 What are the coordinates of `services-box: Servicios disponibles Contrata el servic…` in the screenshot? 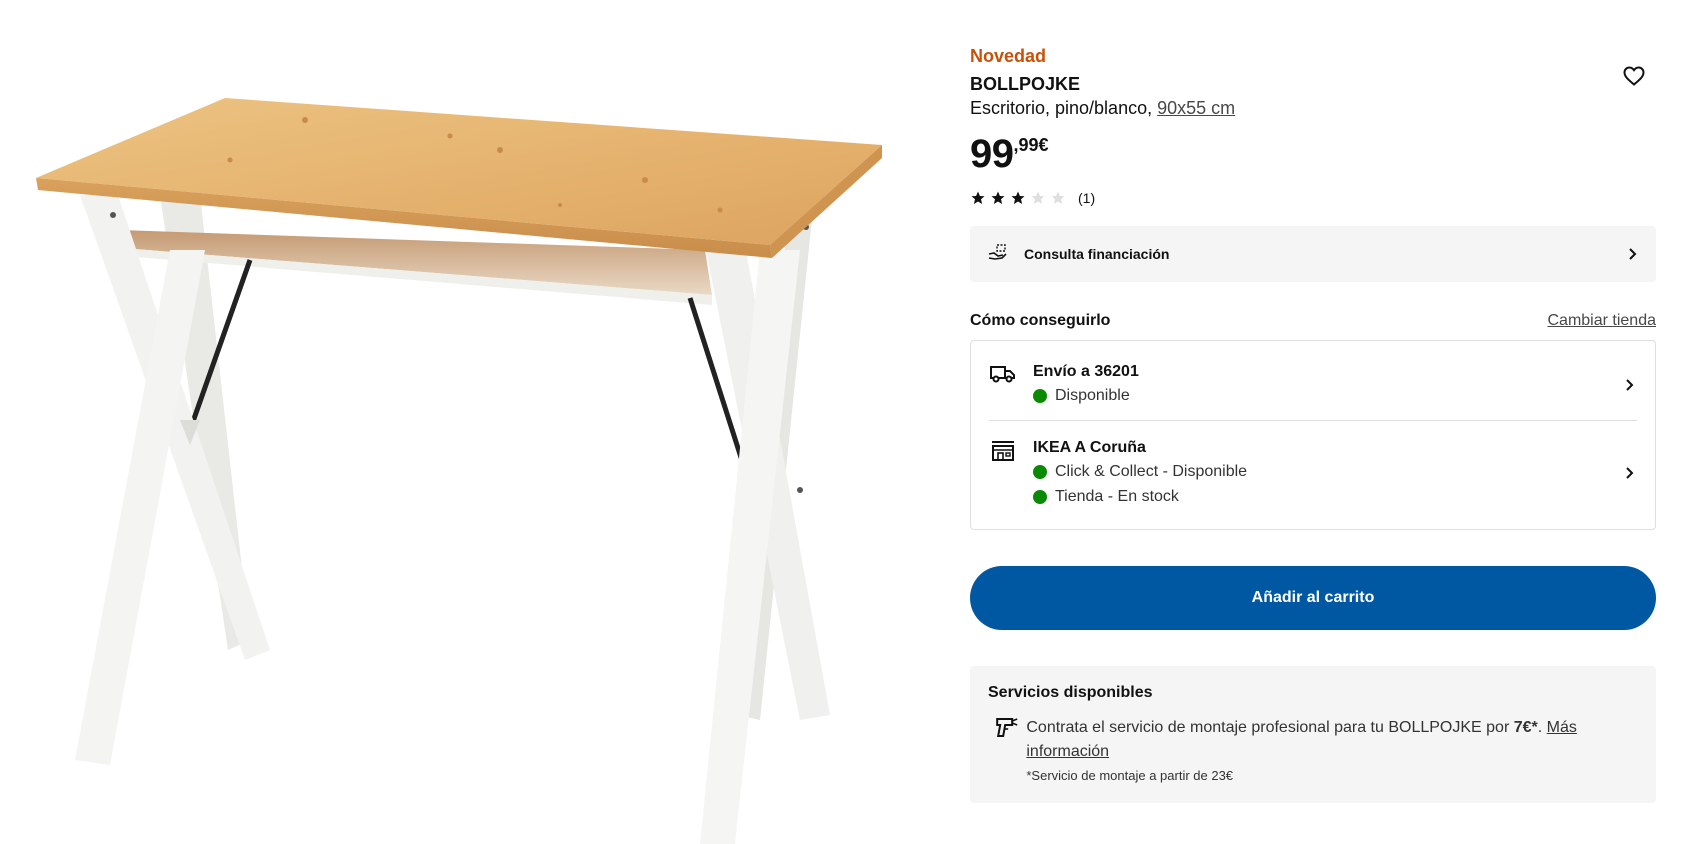 It's located at (1313, 734).